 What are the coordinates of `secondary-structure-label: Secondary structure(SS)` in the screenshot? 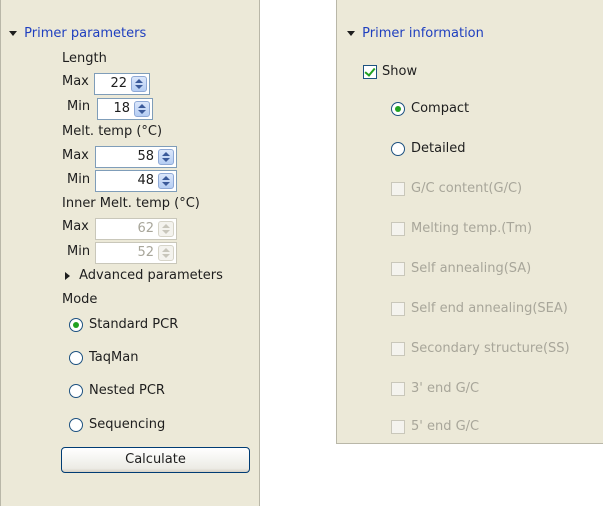 It's located at (490, 348).